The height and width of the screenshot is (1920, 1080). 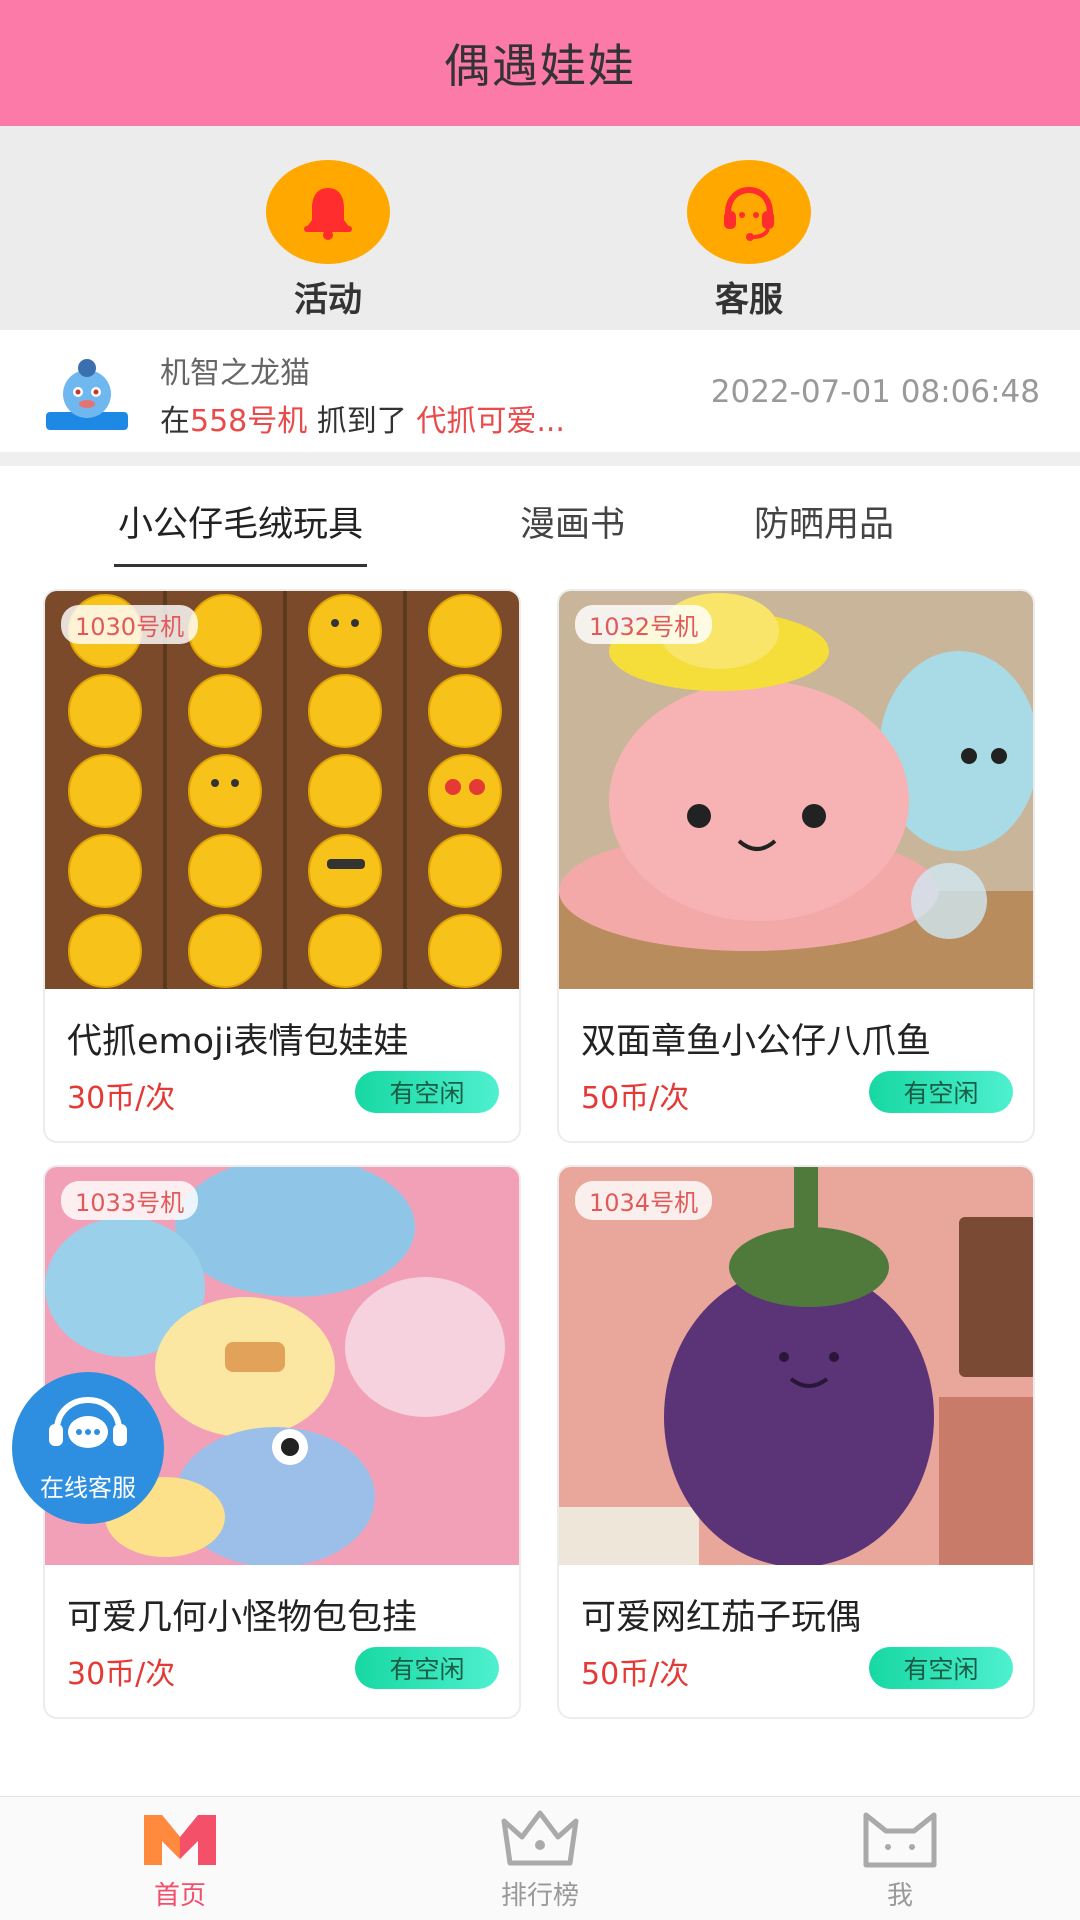 What do you see at coordinates (824, 521) in the screenshot?
I see `tab-sunscreen: 防晒用品` at bounding box center [824, 521].